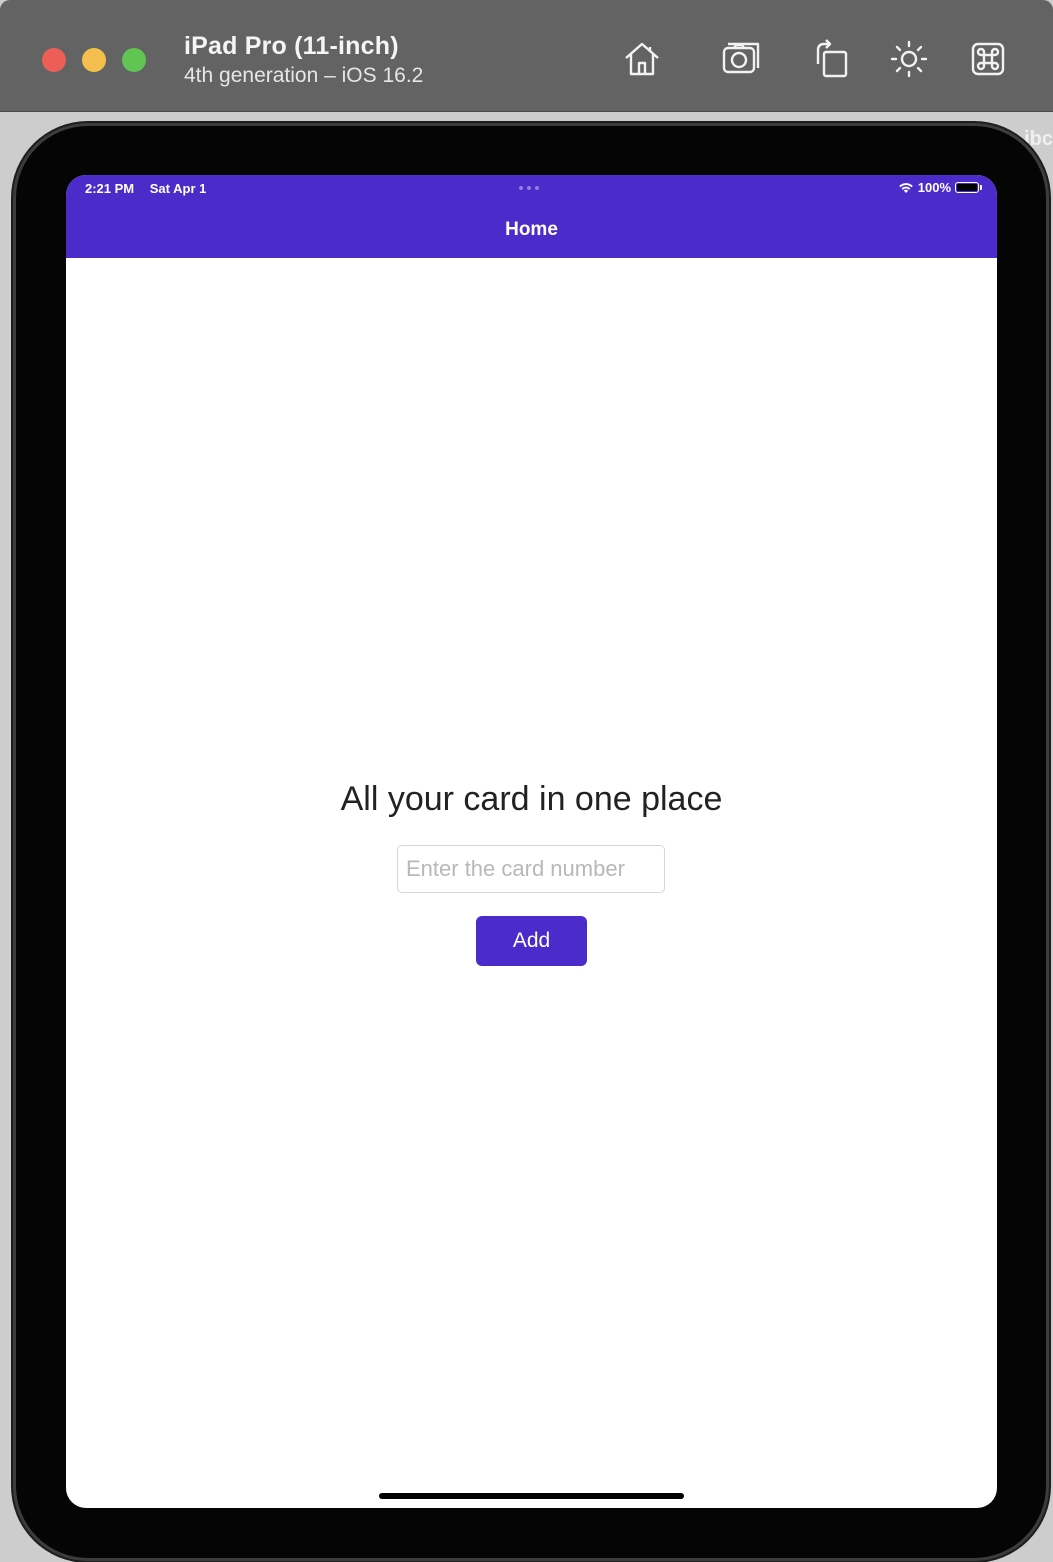 The width and height of the screenshot is (1053, 1562). What do you see at coordinates (909, 59) in the screenshot?
I see `appearance-sun-icon` at bounding box center [909, 59].